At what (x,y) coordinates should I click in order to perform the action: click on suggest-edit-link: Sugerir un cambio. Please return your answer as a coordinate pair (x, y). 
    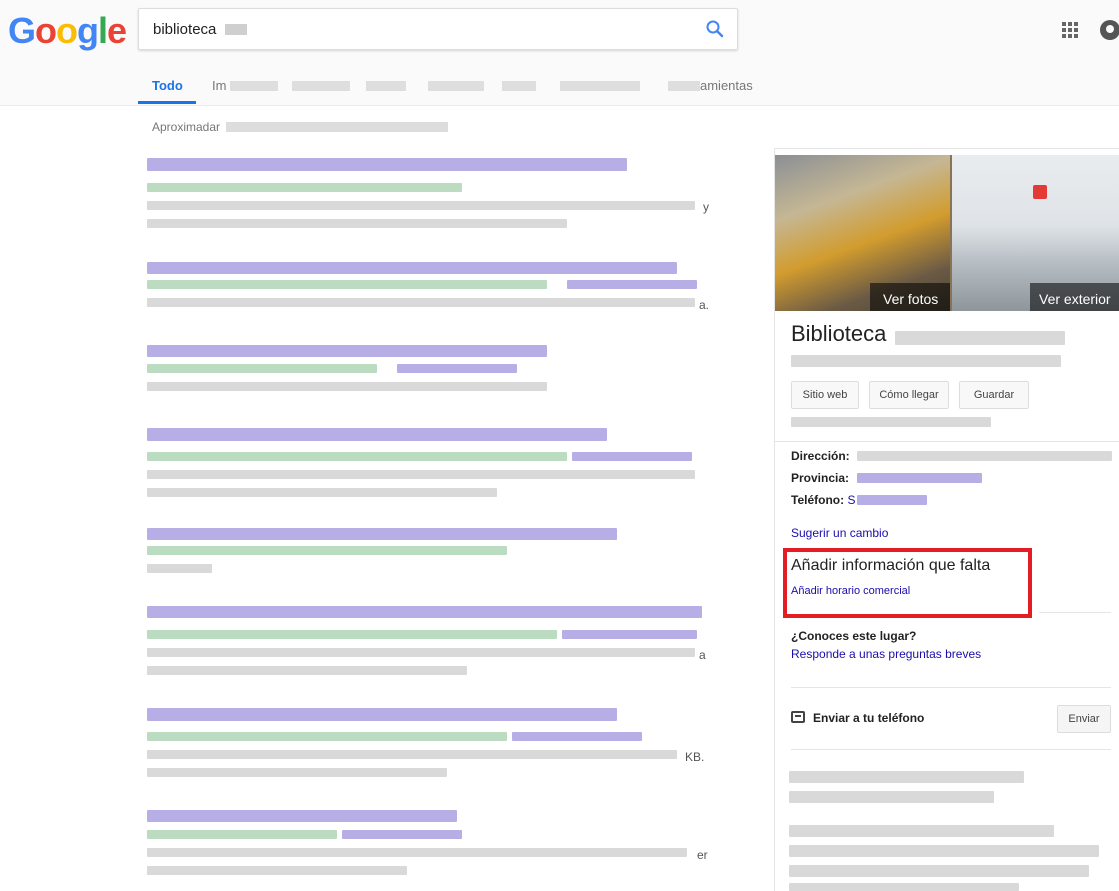
    Looking at the image, I should click on (839, 533).